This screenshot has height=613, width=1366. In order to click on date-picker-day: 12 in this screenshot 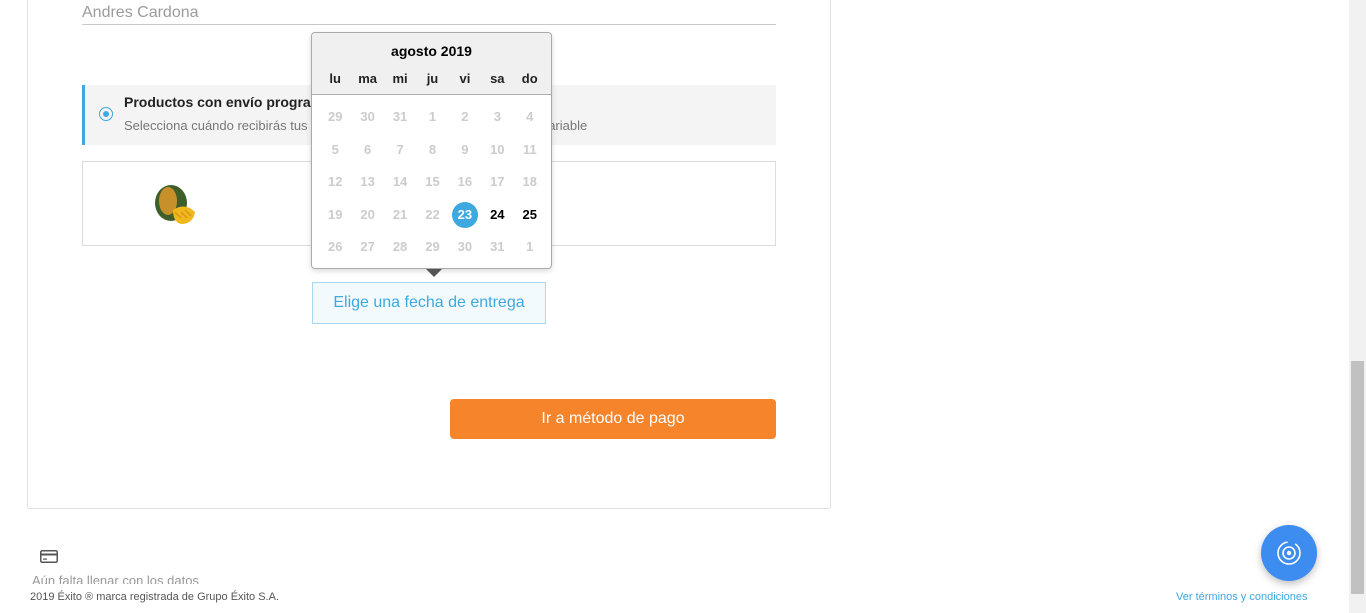, I will do `click(335, 182)`.